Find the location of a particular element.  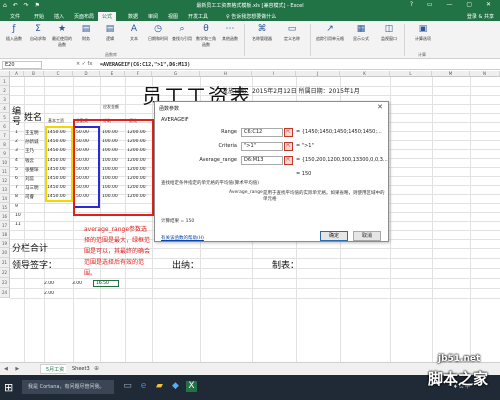

row-header: 16 is located at coordinates (5, 216).